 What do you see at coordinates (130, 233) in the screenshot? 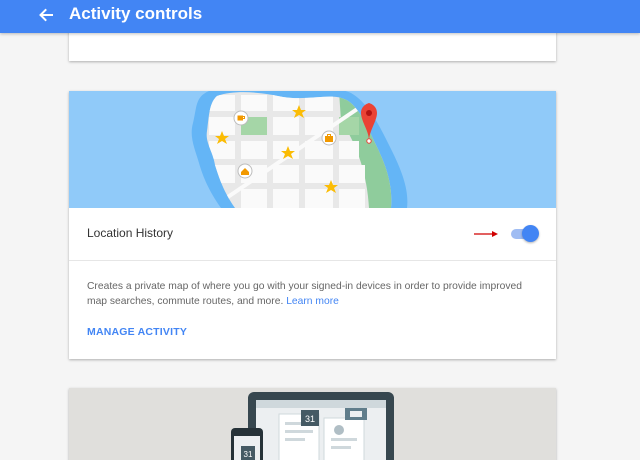
I see `setting-label: Location History` at bounding box center [130, 233].